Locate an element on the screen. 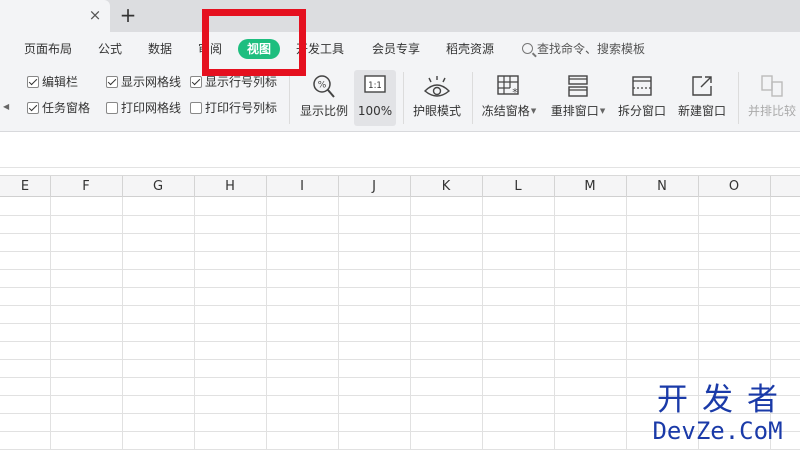  column-header-bar: E F G H I J K L M N O is located at coordinates (400, 186).